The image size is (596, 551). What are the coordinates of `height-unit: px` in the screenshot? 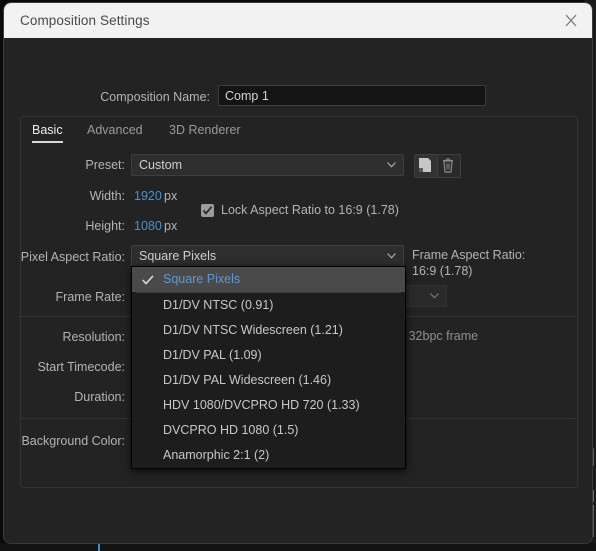 It's located at (171, 226).